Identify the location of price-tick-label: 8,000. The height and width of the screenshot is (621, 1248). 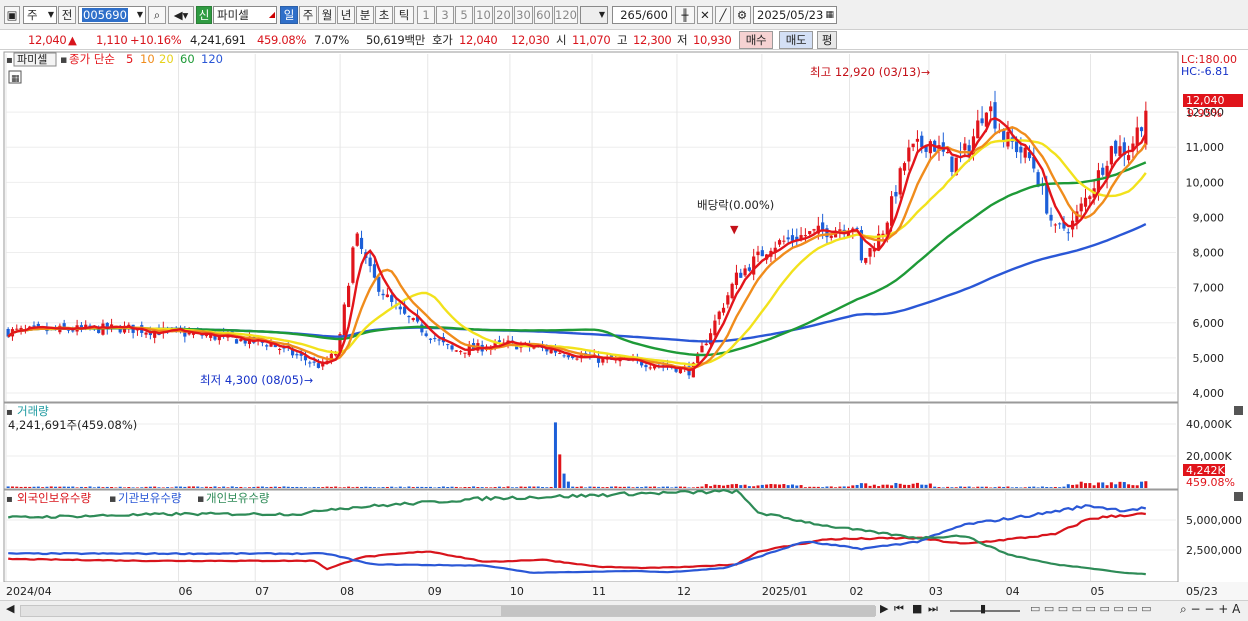
(1209, 253).